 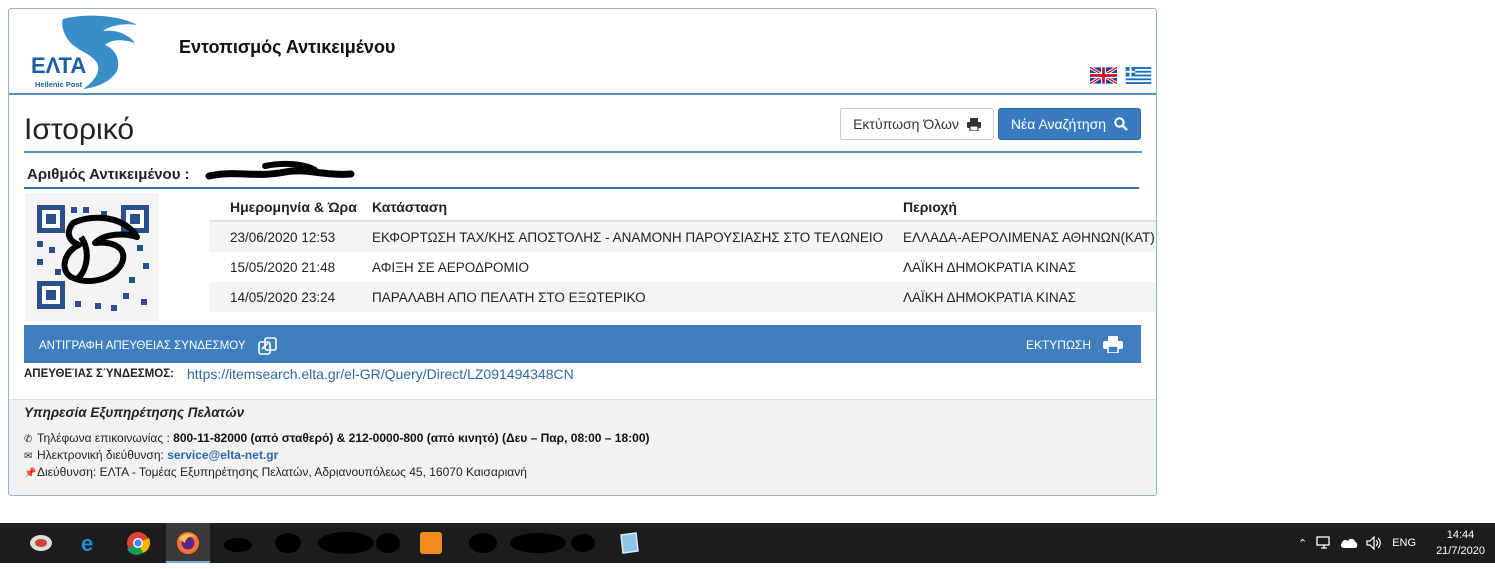 I want to click on row-date: 15/05/2020 21:48, so click(x=283, y=267).